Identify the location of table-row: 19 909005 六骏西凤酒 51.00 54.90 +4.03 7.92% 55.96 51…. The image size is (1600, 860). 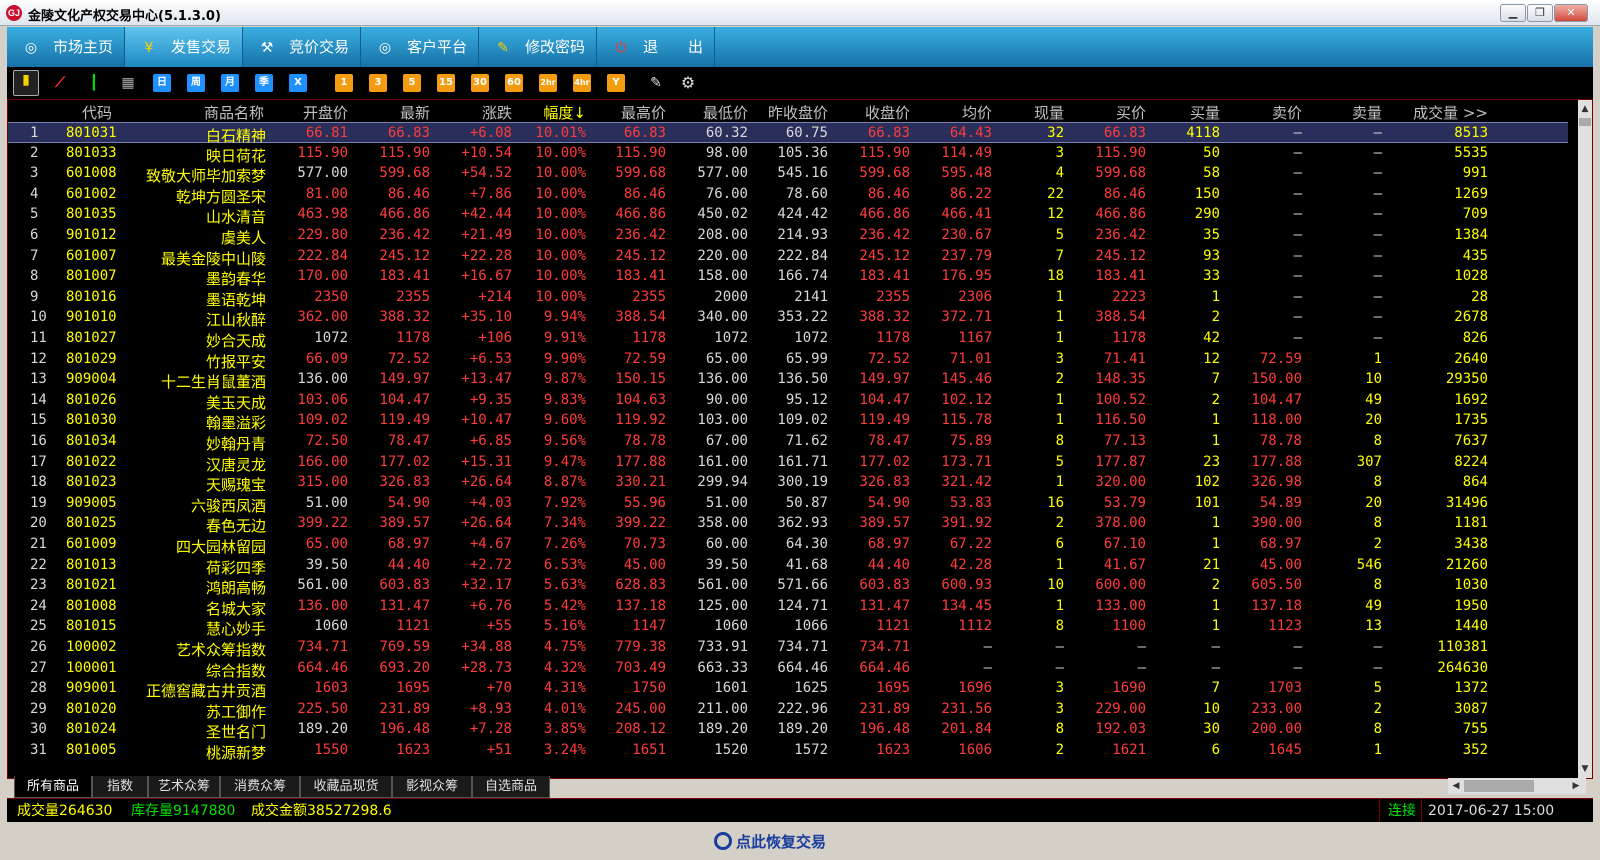
(788, 504).